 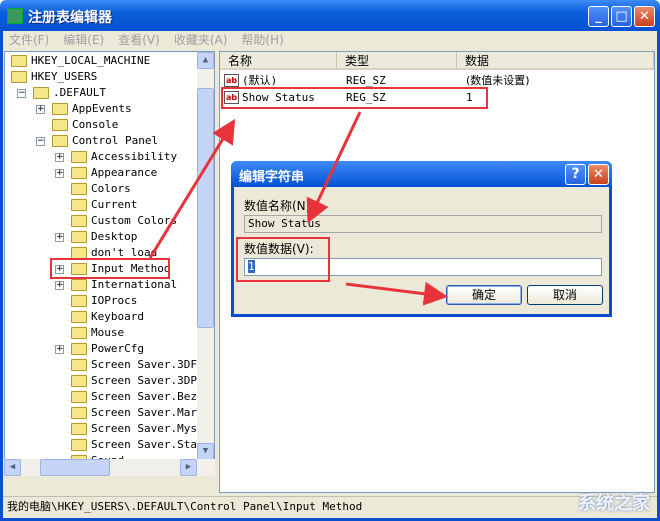 I want to click on watermark-logo: 系统之家, so click(x=614, y=503).